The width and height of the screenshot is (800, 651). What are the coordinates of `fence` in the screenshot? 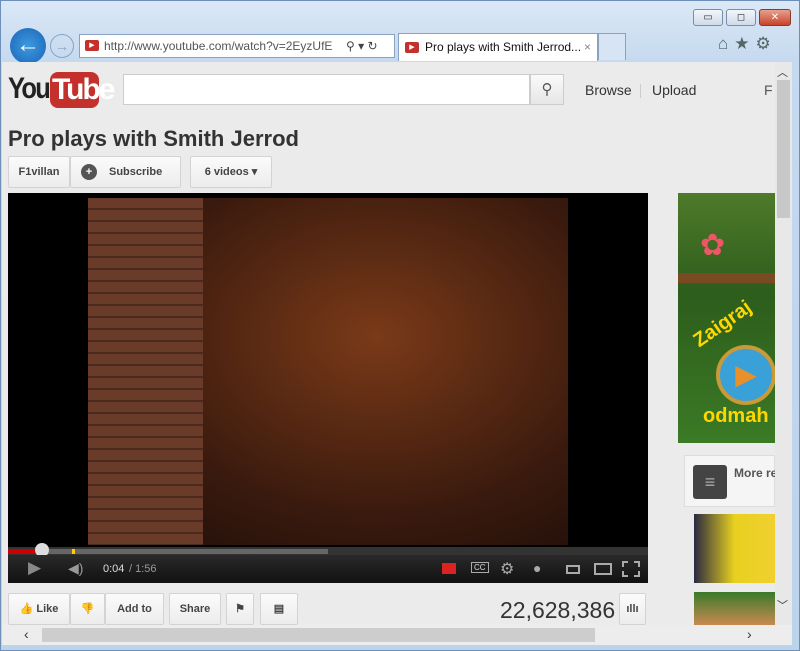 It's located at (726, 278).